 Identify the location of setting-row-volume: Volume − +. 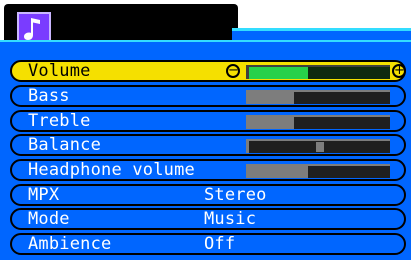
(208, 71).